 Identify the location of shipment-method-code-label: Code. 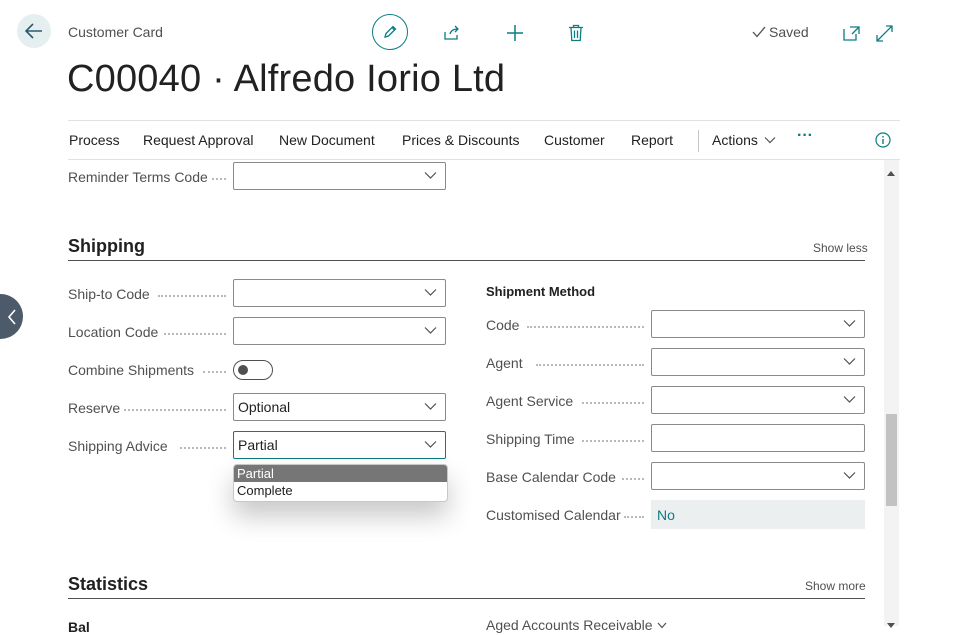
(503, 325).